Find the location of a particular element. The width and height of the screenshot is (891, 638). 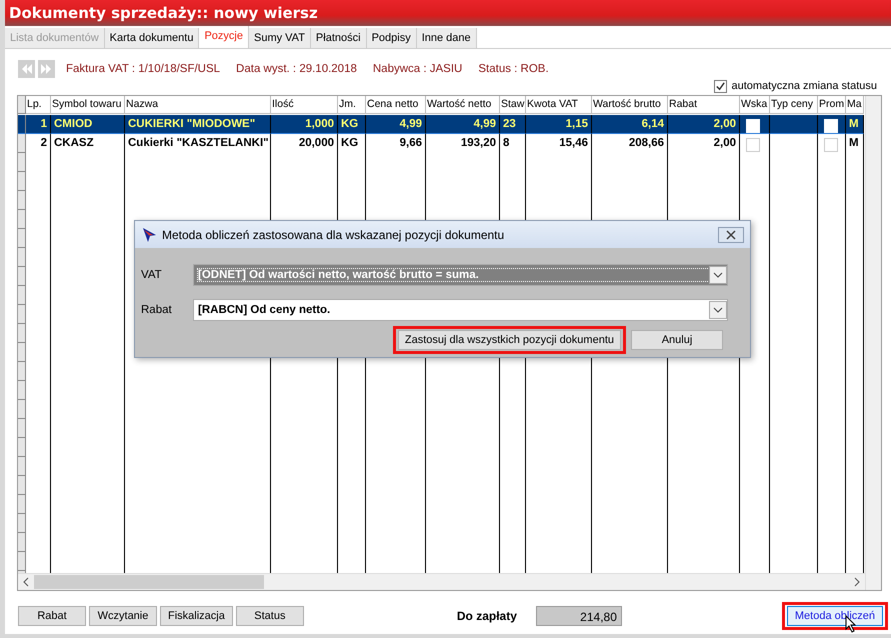

column-header: Ma is located at coordinates (855, 105).